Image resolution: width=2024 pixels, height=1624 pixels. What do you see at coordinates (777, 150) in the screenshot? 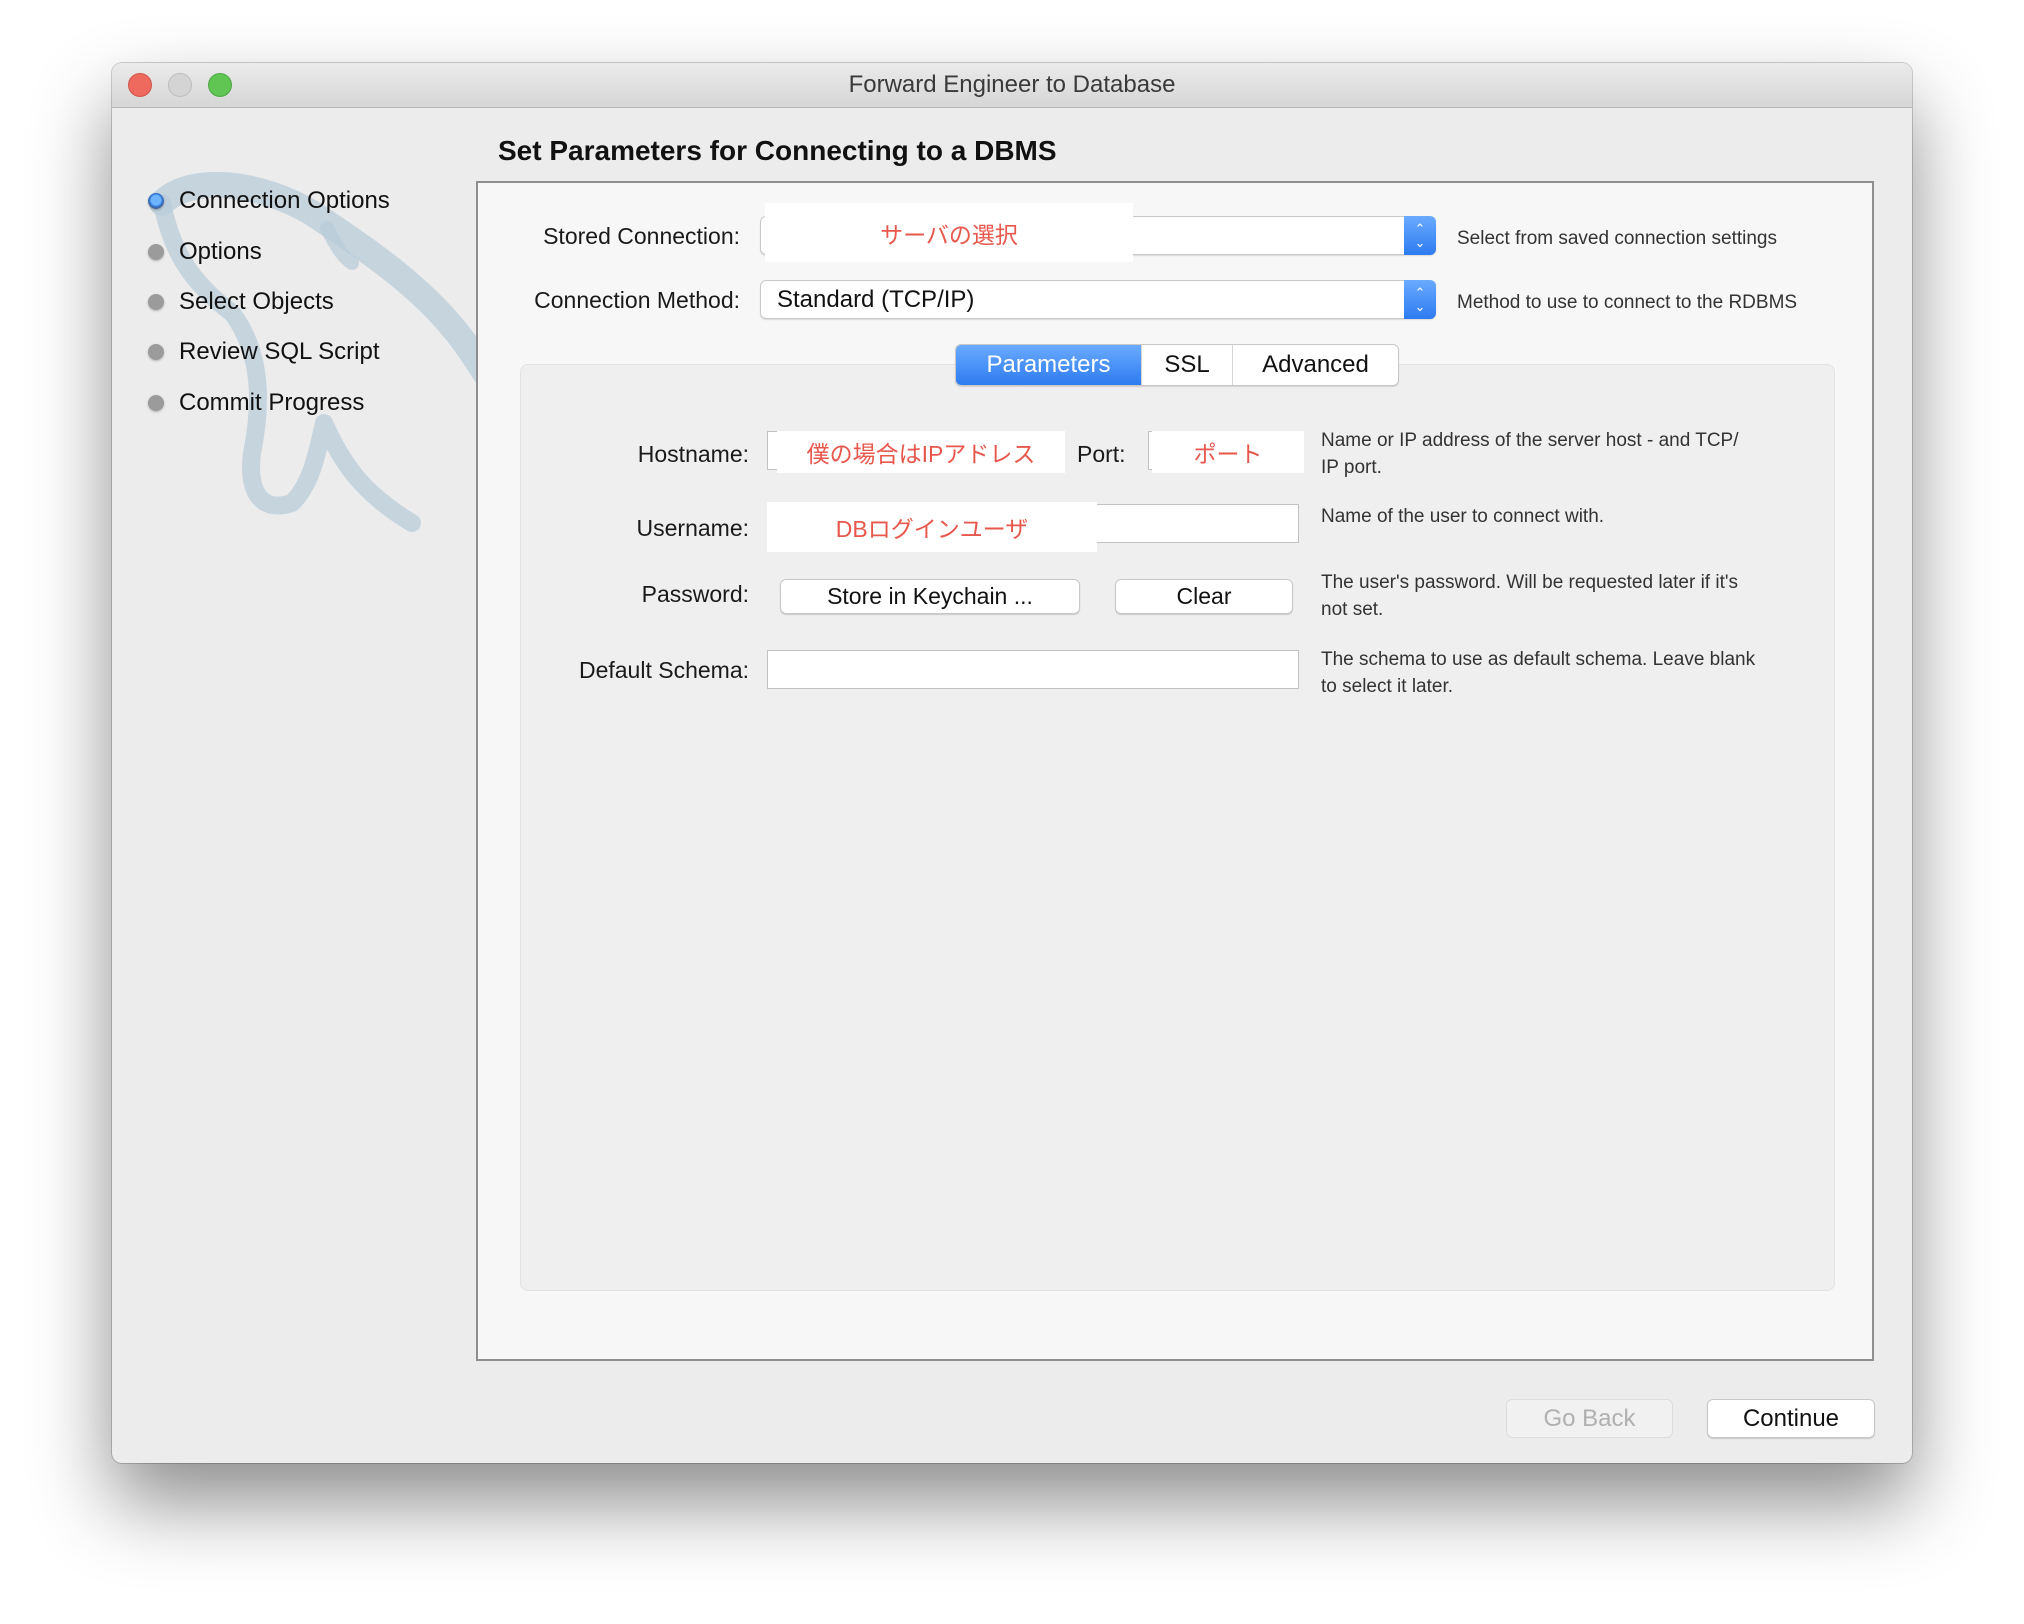
I see `page-title: Set Parameters for Connecting to a DBMS` at bounding box center [777, 150].